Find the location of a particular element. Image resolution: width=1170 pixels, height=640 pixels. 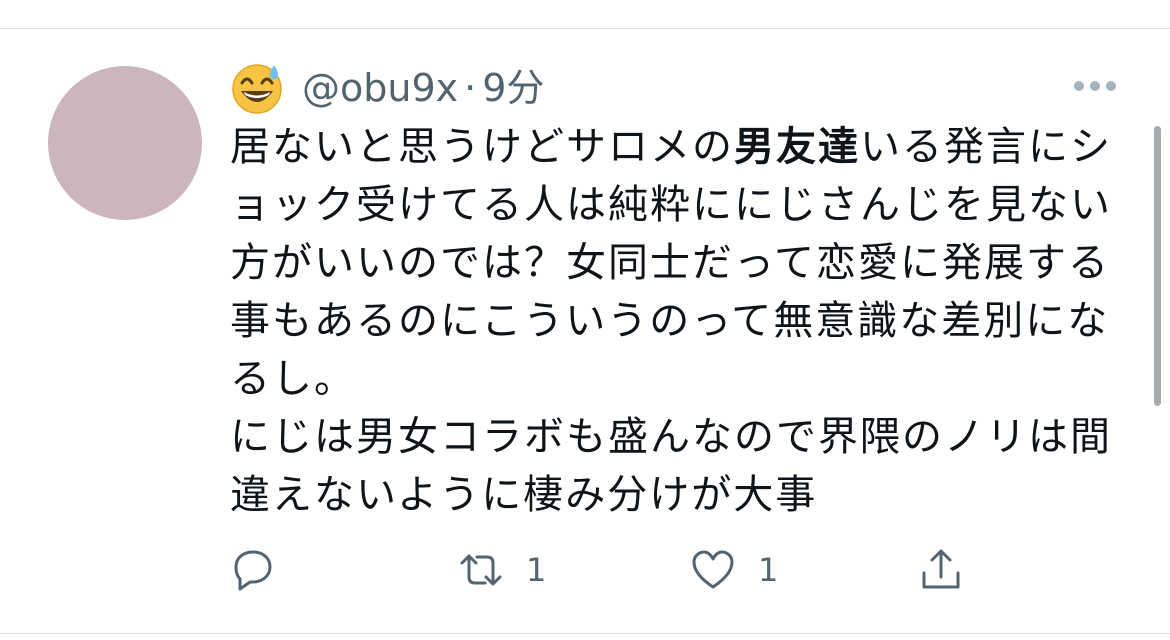

retweet-button: 1 is located at coordinates (502, 570).